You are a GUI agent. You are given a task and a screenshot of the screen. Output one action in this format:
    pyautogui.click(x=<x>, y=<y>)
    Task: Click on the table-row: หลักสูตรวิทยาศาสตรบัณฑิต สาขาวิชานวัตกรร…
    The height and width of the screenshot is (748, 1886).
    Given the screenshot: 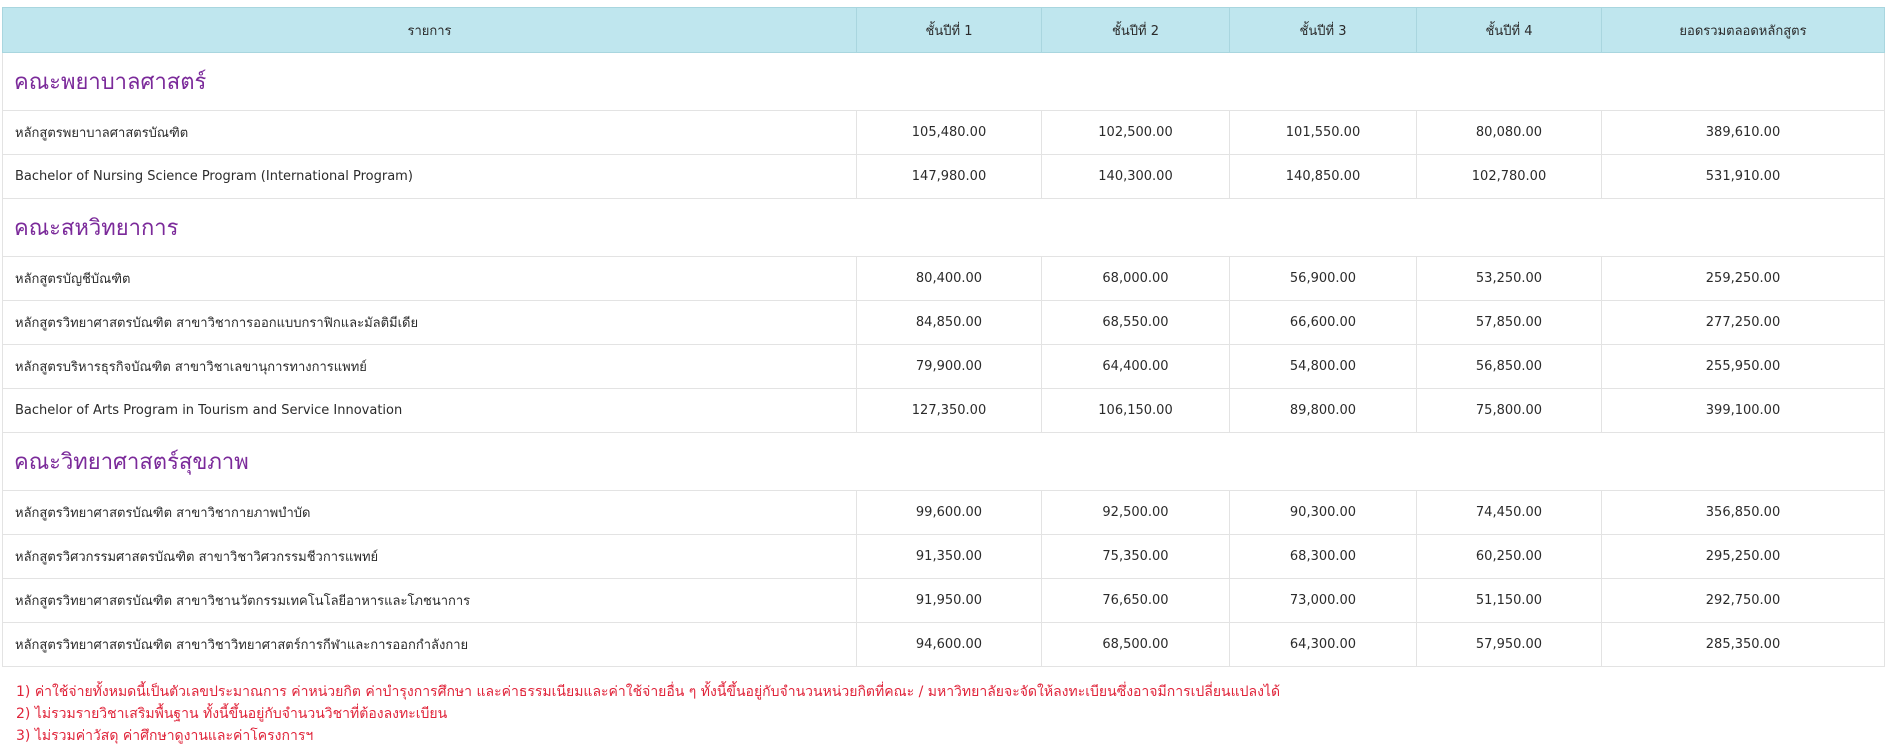 What is the action you would take?
    pyautogui.click(x=943, y=600)
    